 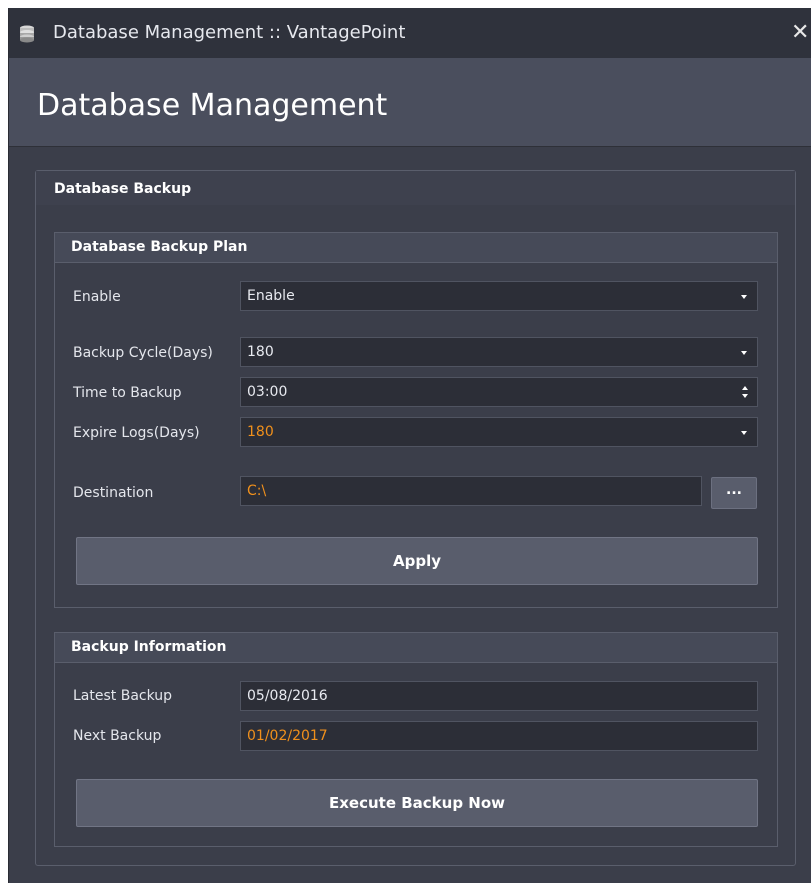 What do you see at coordinates (415, 188) in the screenshot?
I see `database-backup-group-header: Database Backup` at bounding box center [415, 188].